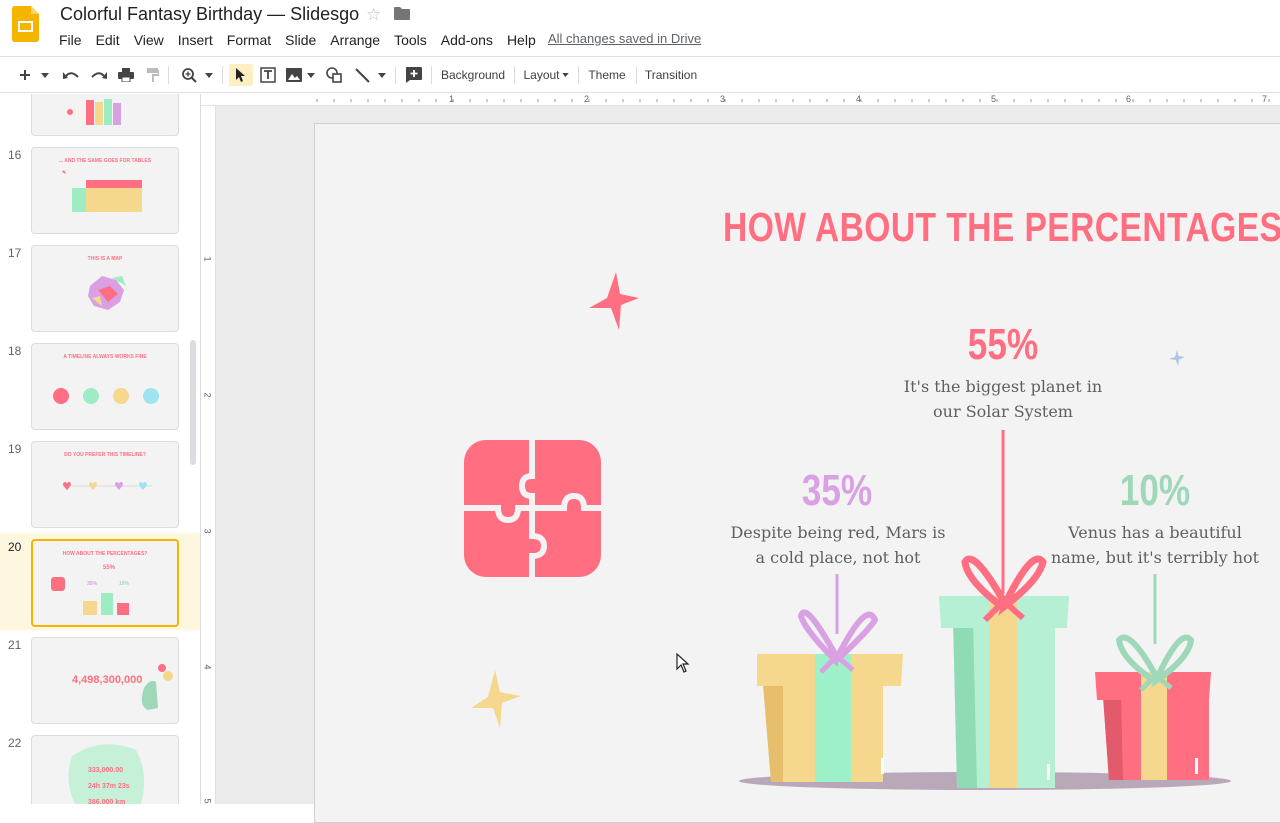 Image resolution: width=1280 pixels, height=823 pixels. I want to click on slide-number: 19, so click(15, 449).